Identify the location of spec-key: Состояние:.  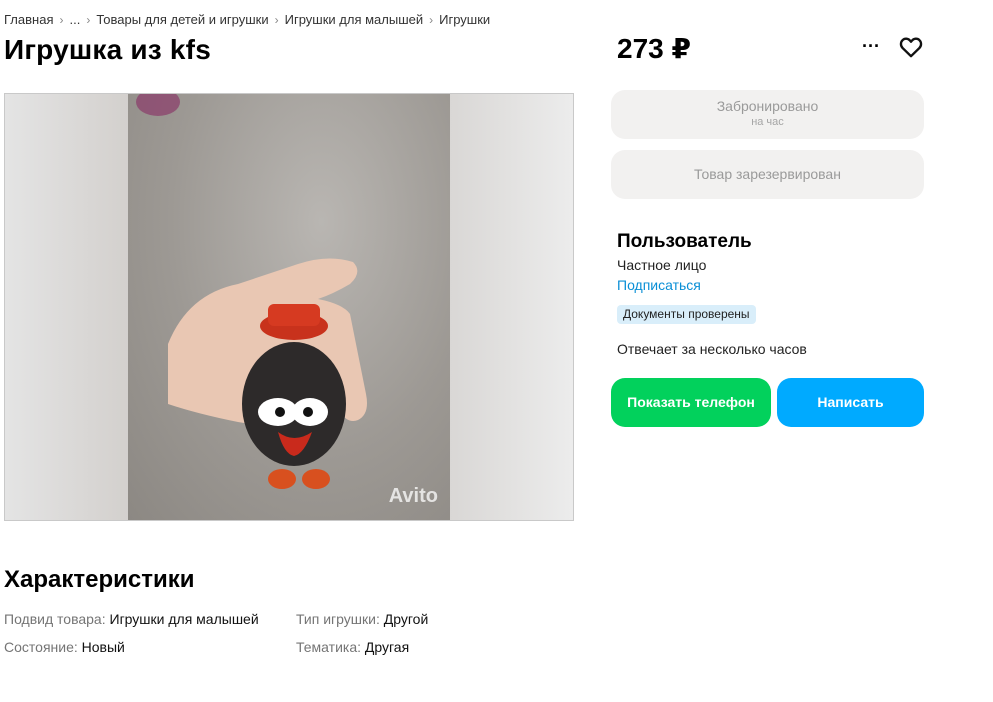
(41, 647).